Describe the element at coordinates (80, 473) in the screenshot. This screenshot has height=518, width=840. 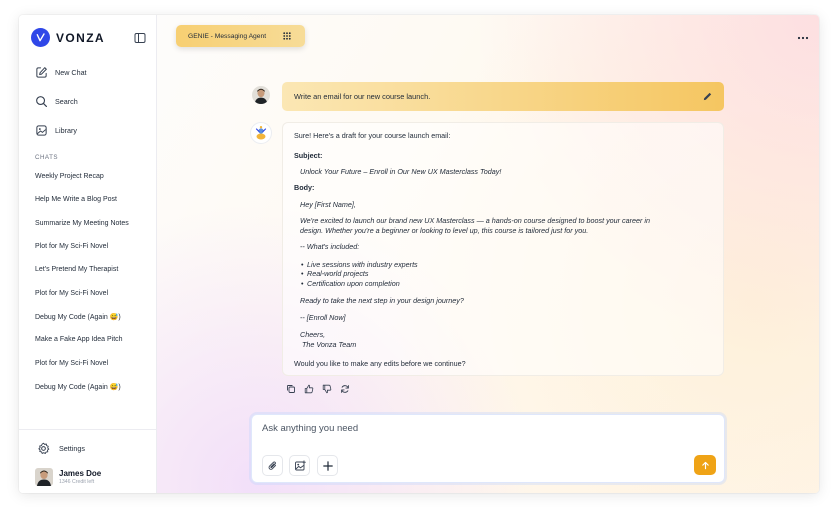
I see `user-name: James Doe` at that location.